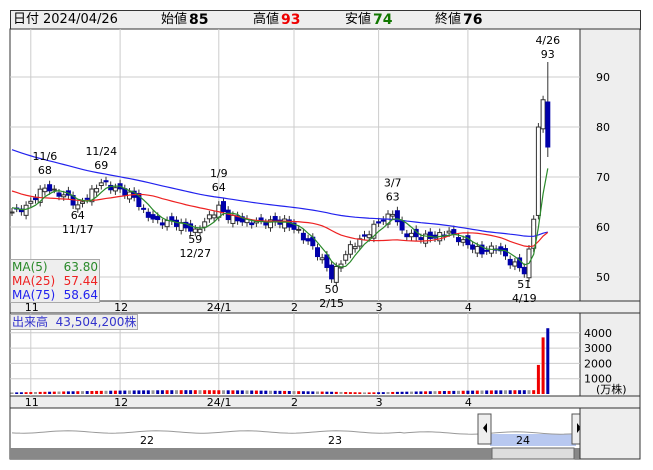  I want to click on month-label: 3, so click(379, 402).